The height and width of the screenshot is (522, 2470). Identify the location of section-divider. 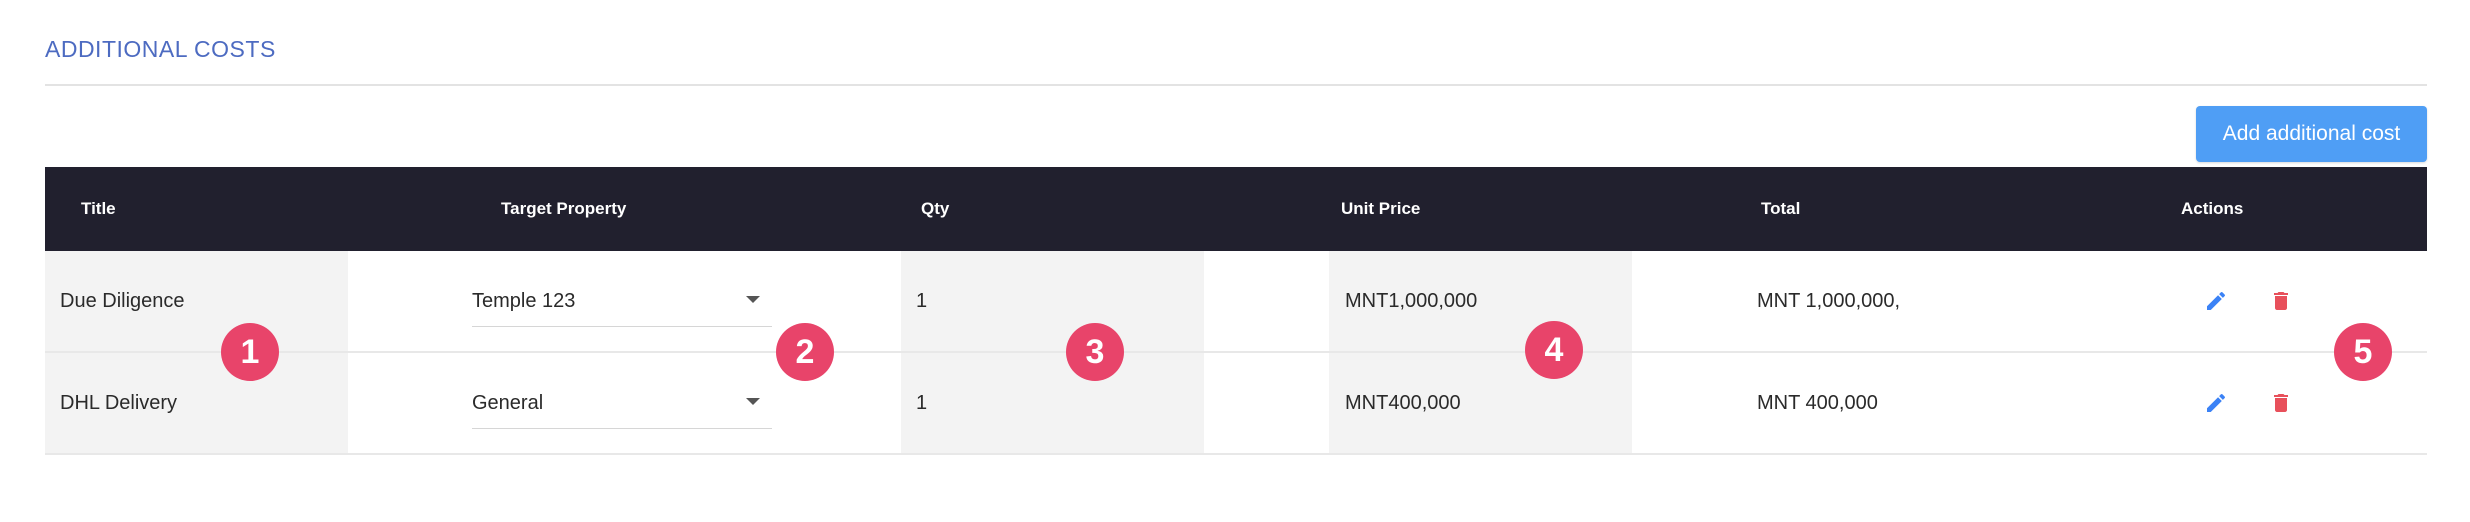
(1236, 85).